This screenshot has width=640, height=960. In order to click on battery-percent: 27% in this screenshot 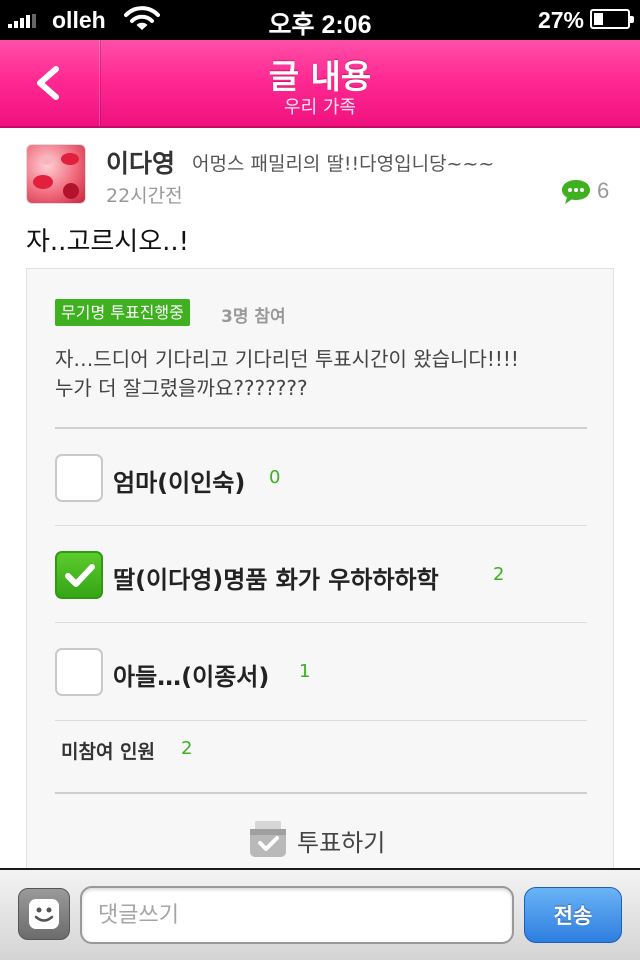, I will do `click(560, 20)`.